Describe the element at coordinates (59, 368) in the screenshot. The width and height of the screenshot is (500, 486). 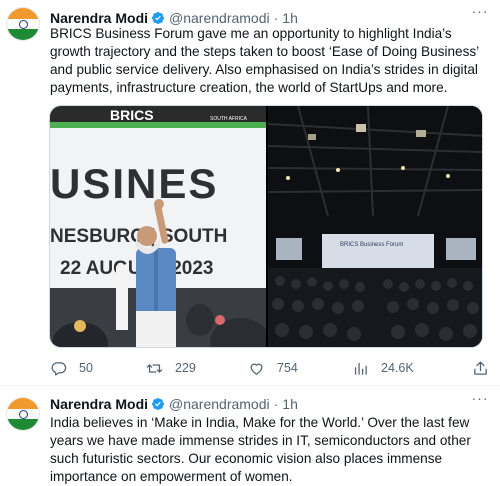
I see `reply-icon` at that location.